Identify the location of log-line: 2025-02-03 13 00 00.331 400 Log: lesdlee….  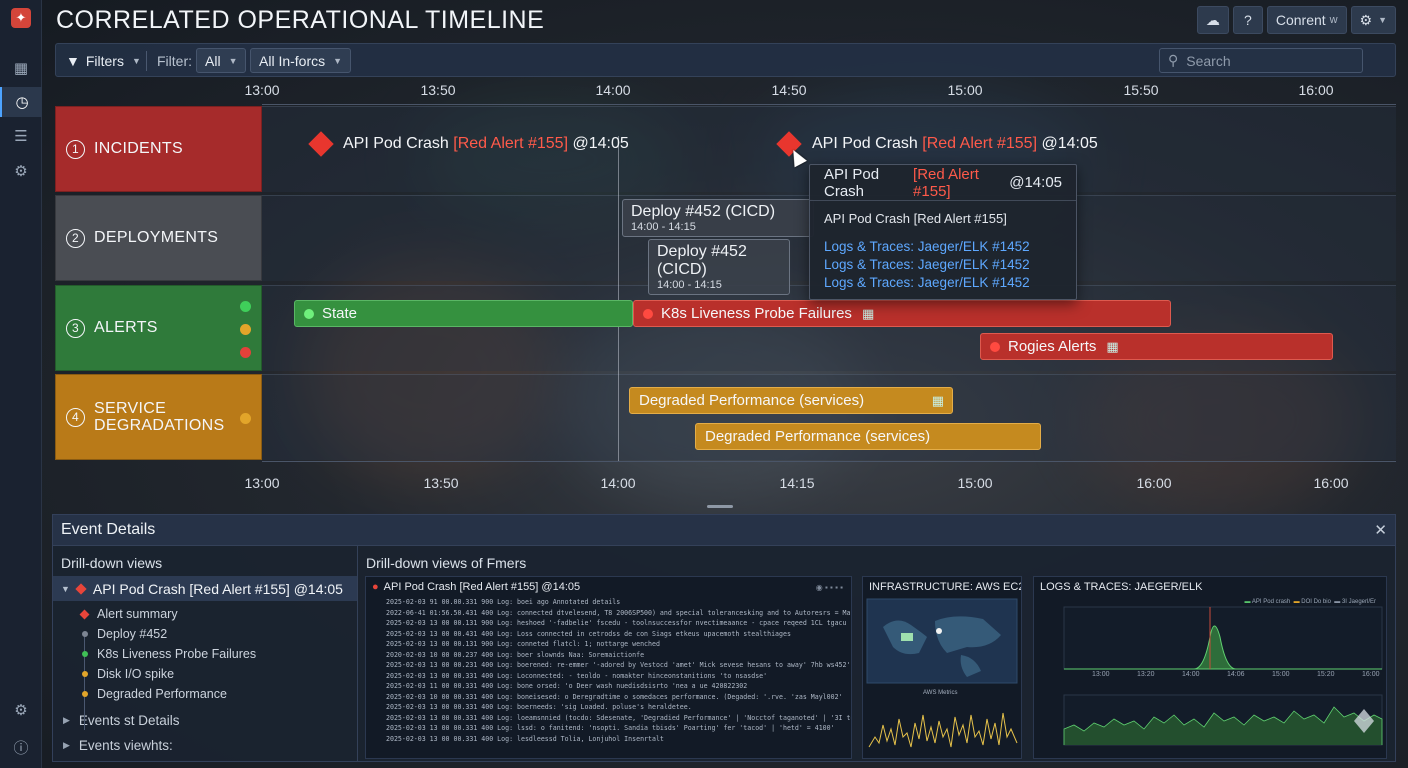
(525, 738).